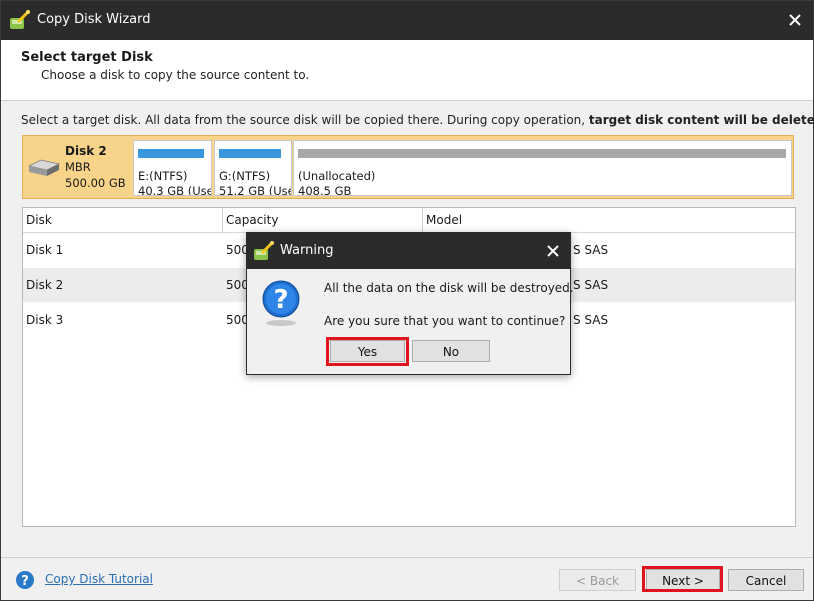 The image size is (814, 601). I want to click on instruction-warning: target disk content will be deleted., so click(701, 120).